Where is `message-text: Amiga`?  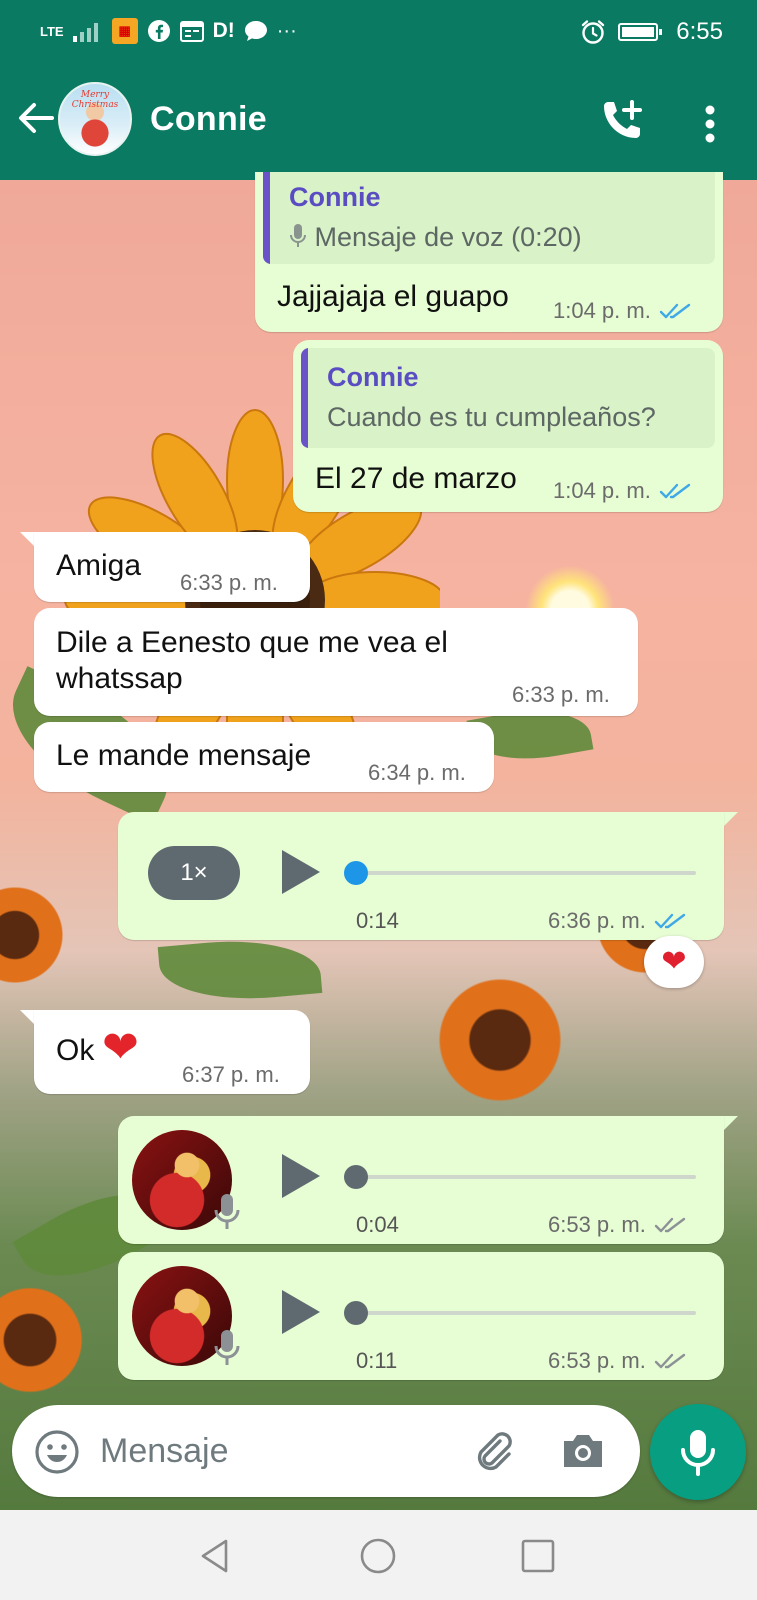 message-text: Amiga is located at coordinates (99, 565).